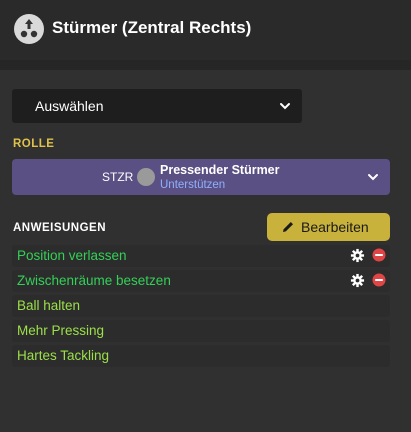  I want to click on instructions-section-label: ANWEISUNGEN, so click(60, 228).